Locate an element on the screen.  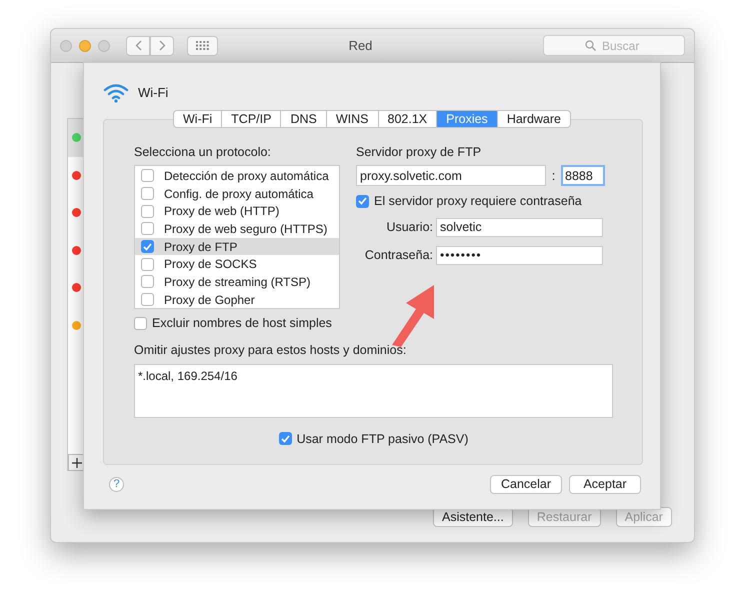
protocol-label: Detección de proxy automática is located at coordinates (246, 176).